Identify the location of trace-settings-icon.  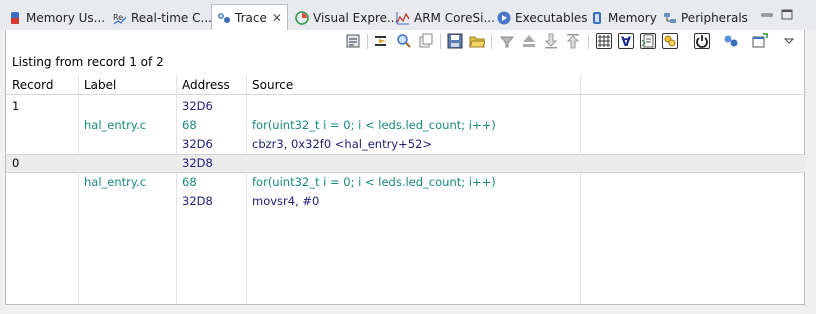
(731, 41).